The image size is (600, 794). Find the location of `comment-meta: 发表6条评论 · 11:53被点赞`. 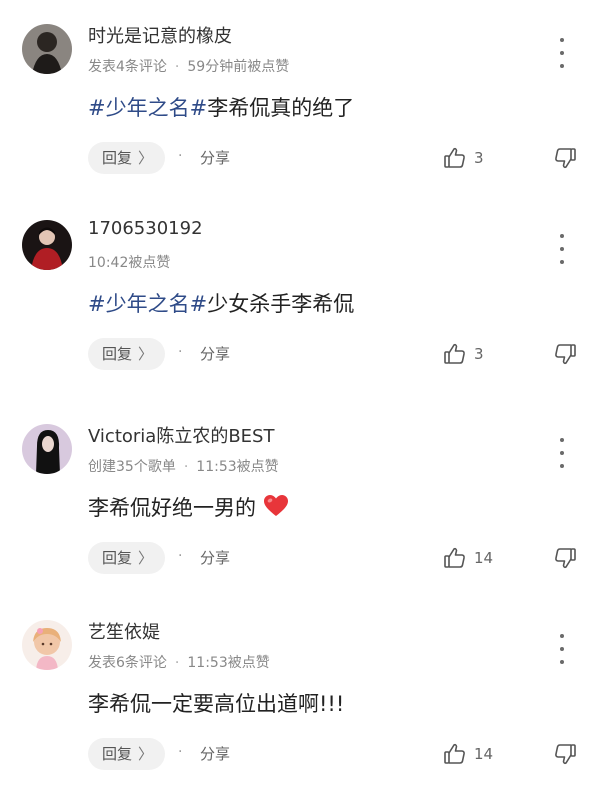

comment-meta: 发表6条评论 · 11:53被点赞 is located at coordinates (179, 662).